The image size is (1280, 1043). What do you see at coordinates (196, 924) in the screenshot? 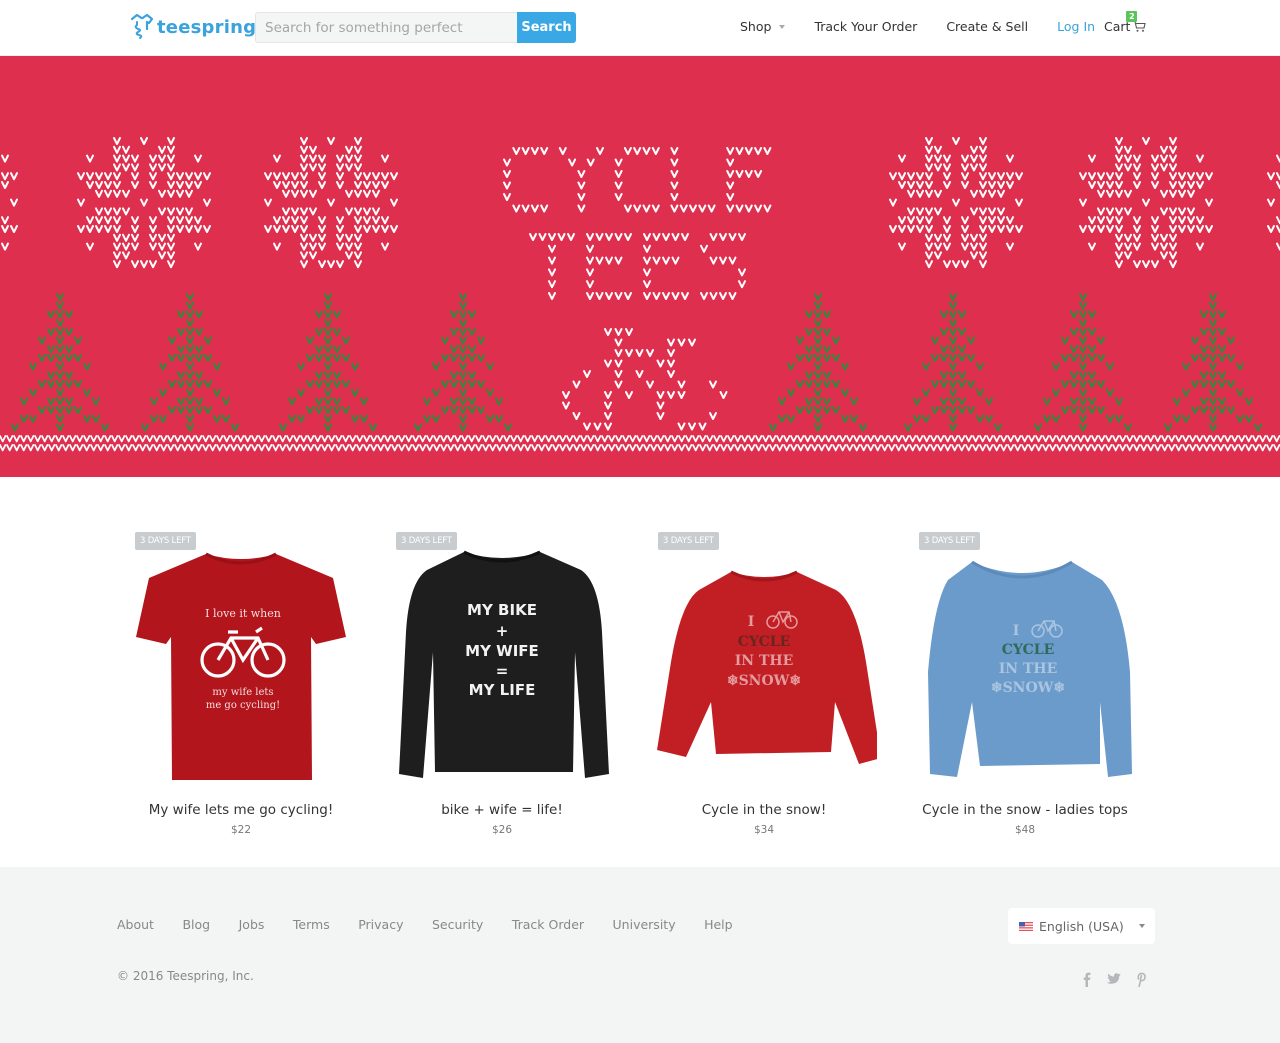
I see `footer-link-blog: Blog` at bounding box center [196, 924].